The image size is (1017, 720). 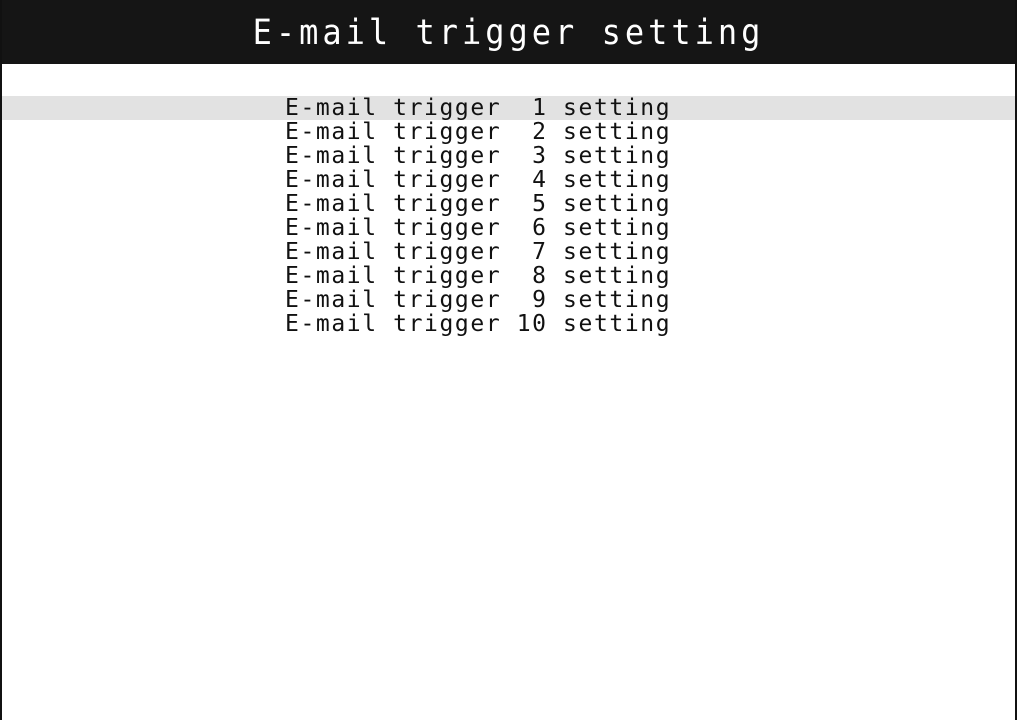 I want to click on menu-item-trigger-3: E-mail trigger 3 setting, so click(x=508, y=156).